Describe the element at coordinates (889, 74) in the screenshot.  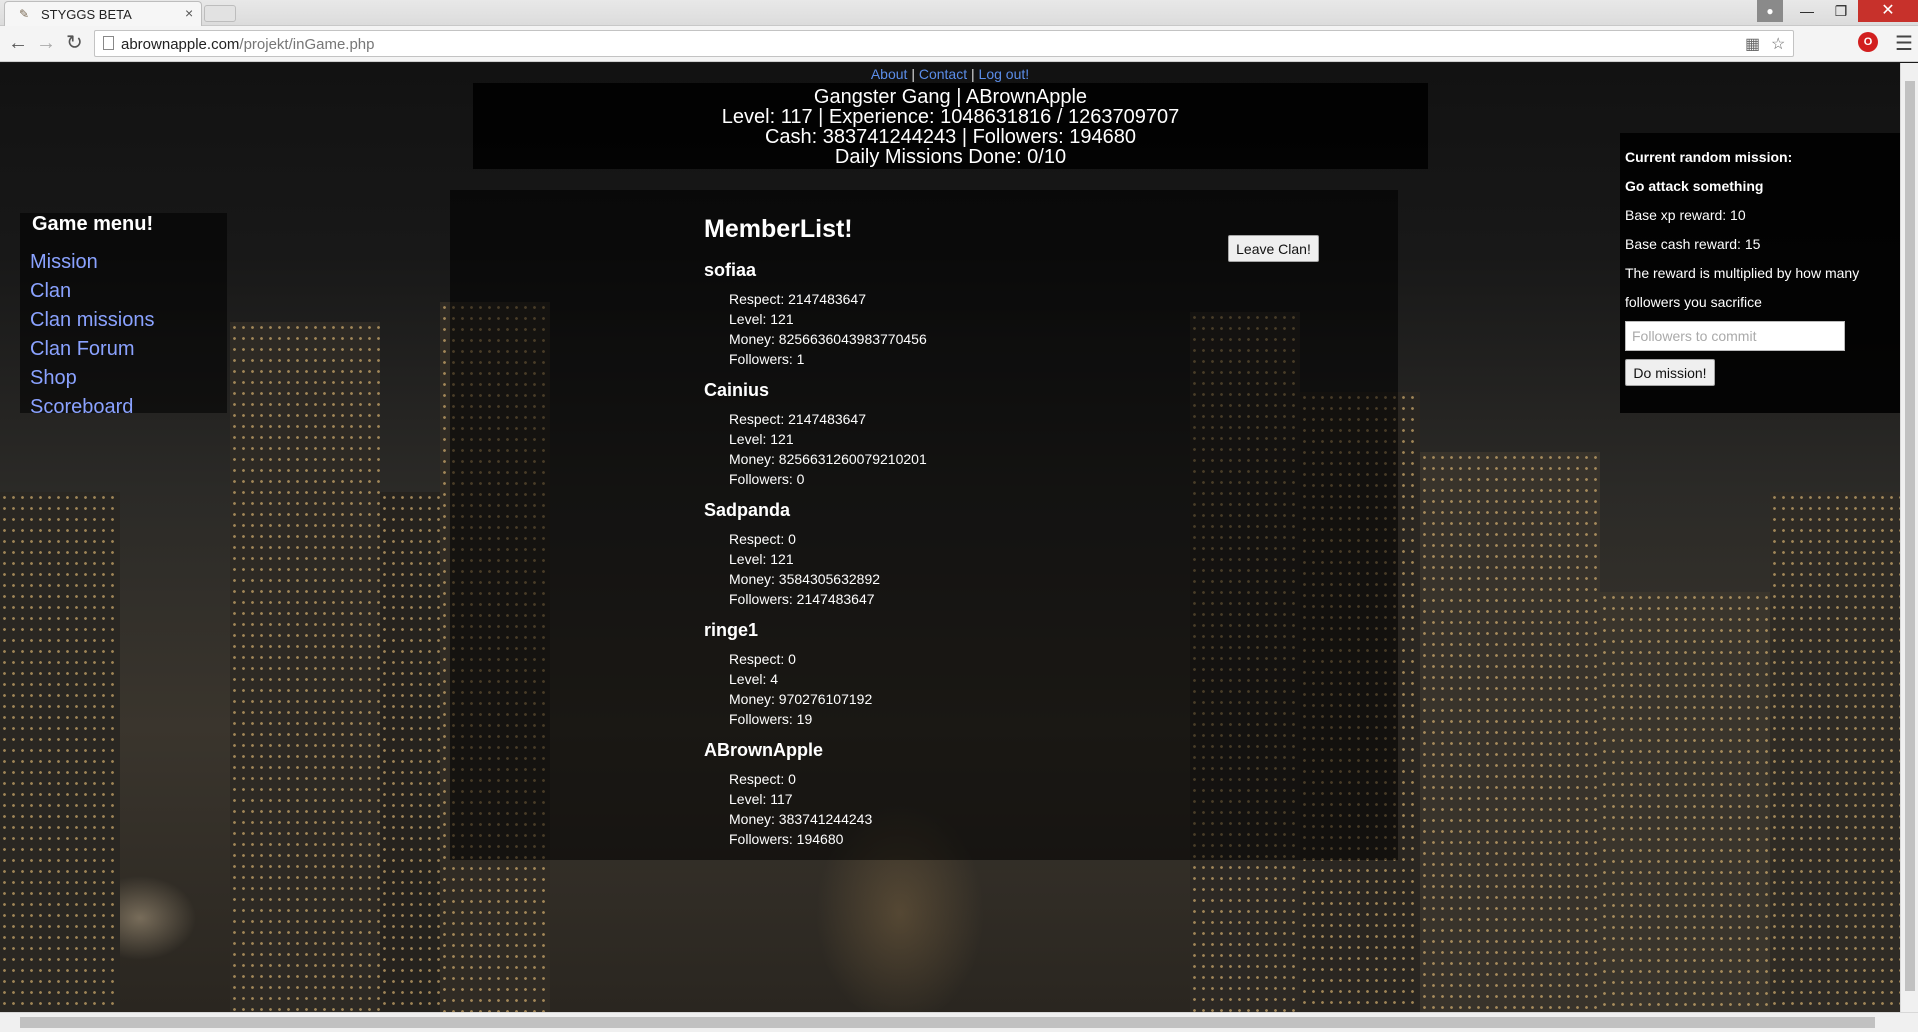
I see `about-link: About` at that location.